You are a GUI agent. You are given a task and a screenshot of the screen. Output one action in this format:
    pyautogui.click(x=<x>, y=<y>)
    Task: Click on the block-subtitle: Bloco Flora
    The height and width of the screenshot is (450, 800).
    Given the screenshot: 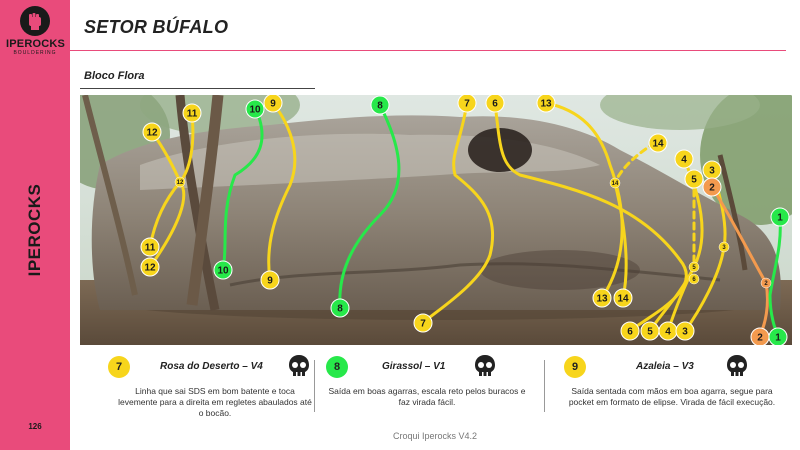 What is the action you would take?
    pyautogui.click(x=114, y=76)
    